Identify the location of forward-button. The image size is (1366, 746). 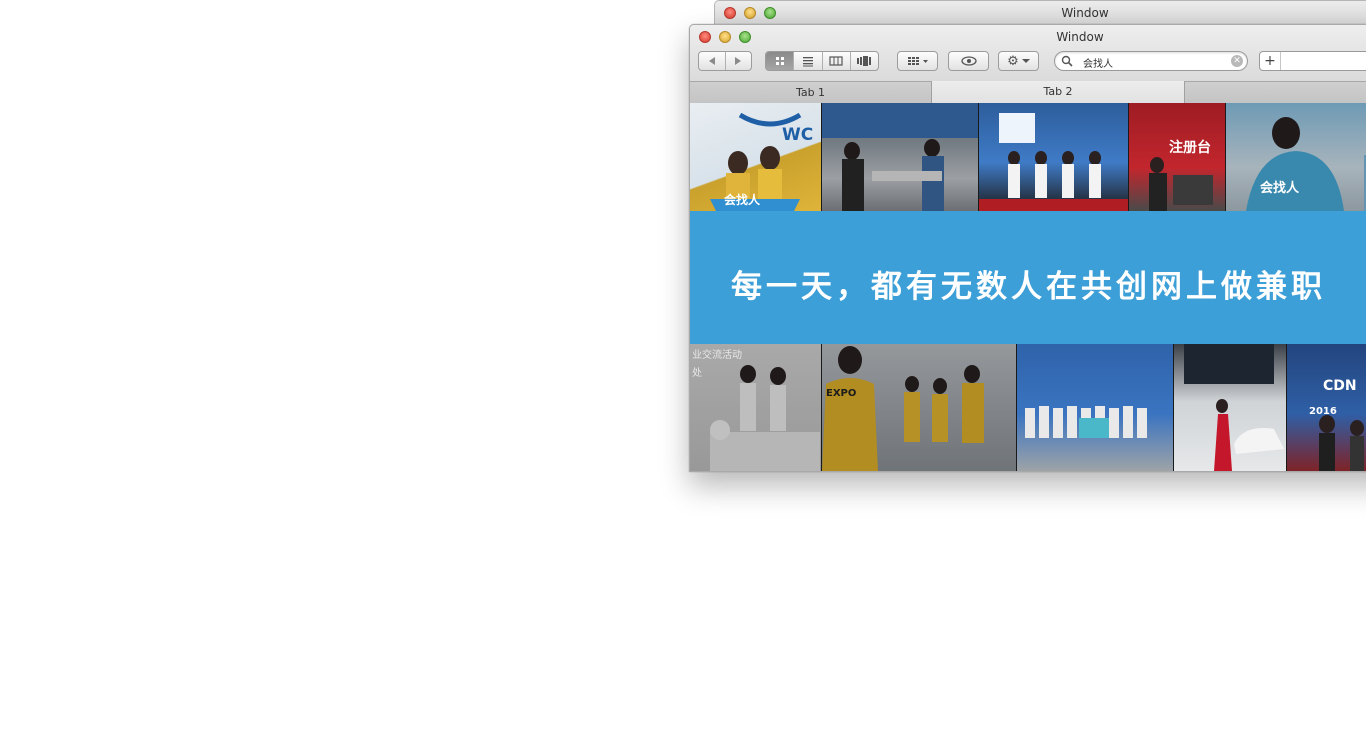
(739, 61).